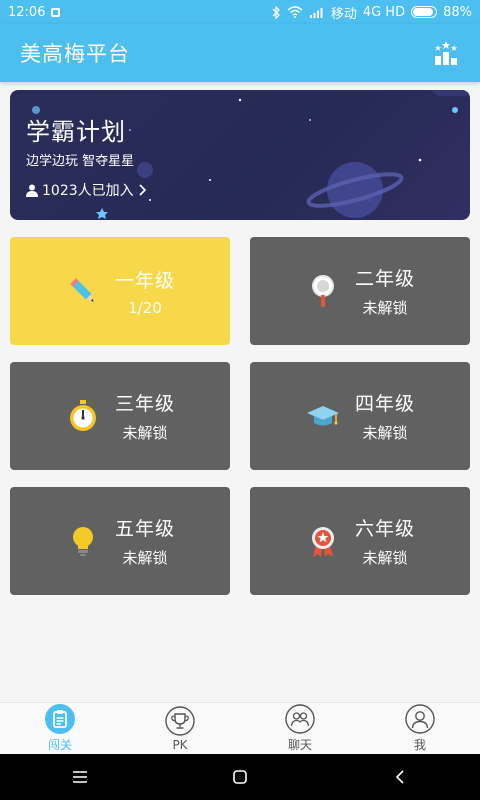 This screenshot has width=480, height=800. What do you see at coordinates (299, 745) in the screenshot?
I see `tab-label: 聊天` at bounding box center [299, 745].